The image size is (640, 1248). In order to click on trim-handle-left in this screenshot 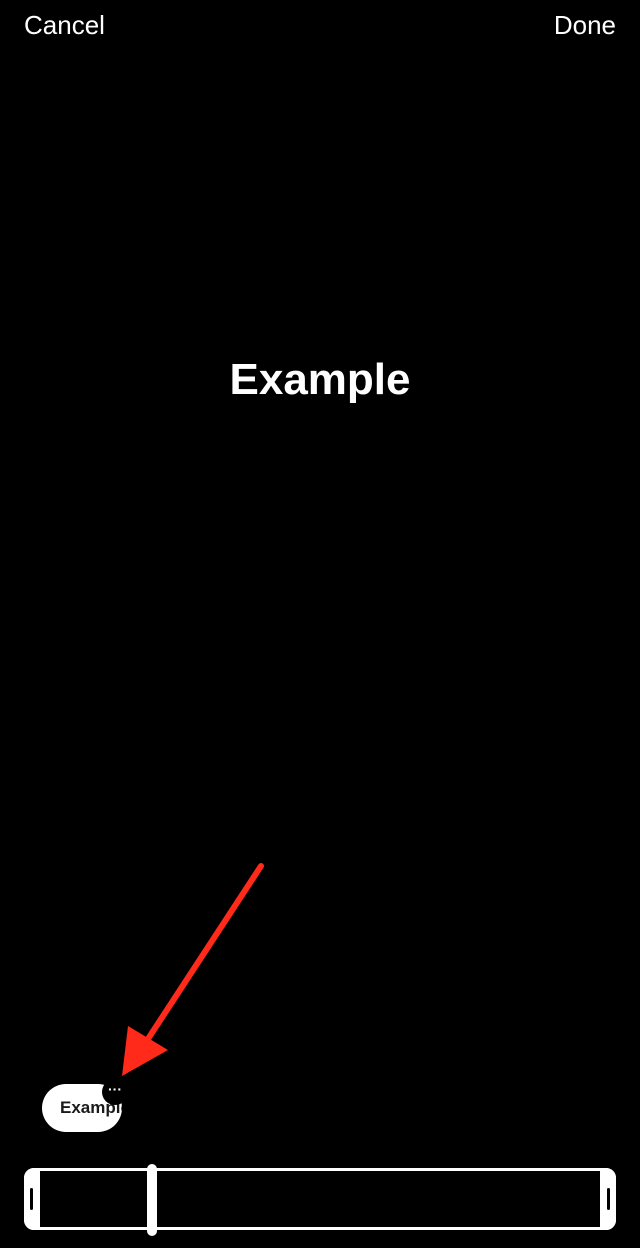, I will do `click(32, 1199)`.